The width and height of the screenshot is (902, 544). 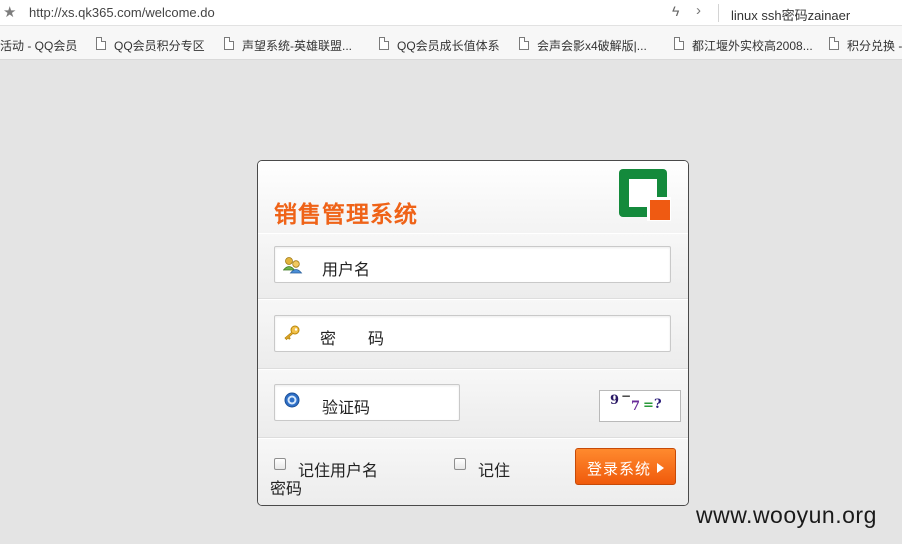 What do you see at coordinates (626, 396) in the screenshot?
I see `captcha-char: −` at bounding box center [626, 396].